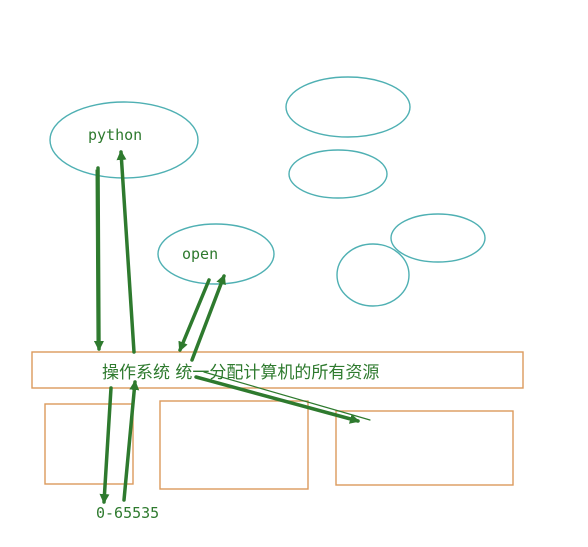 The height and width of the screenshot is (547, 588). Describe the element at coordinates (115, 135) in the screenshot. I see `python-label: python` at that location.